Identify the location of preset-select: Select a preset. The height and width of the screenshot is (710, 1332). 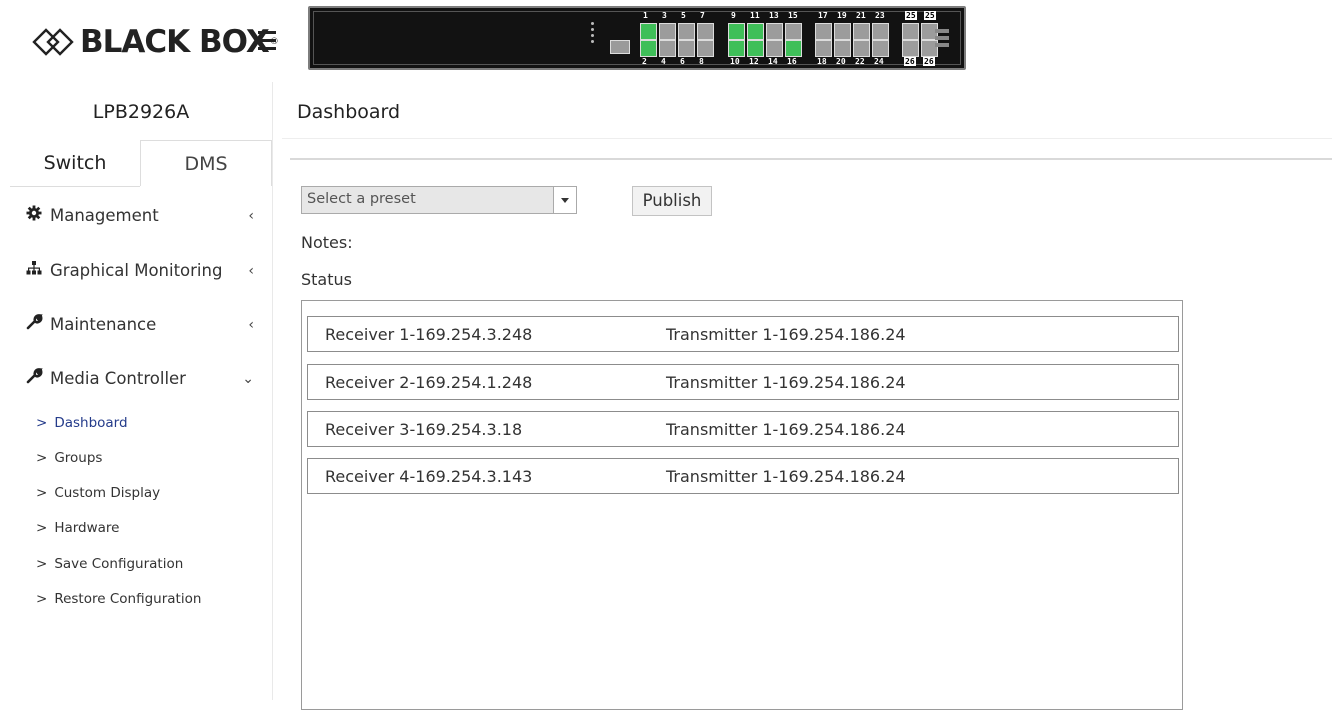
(439, 200).